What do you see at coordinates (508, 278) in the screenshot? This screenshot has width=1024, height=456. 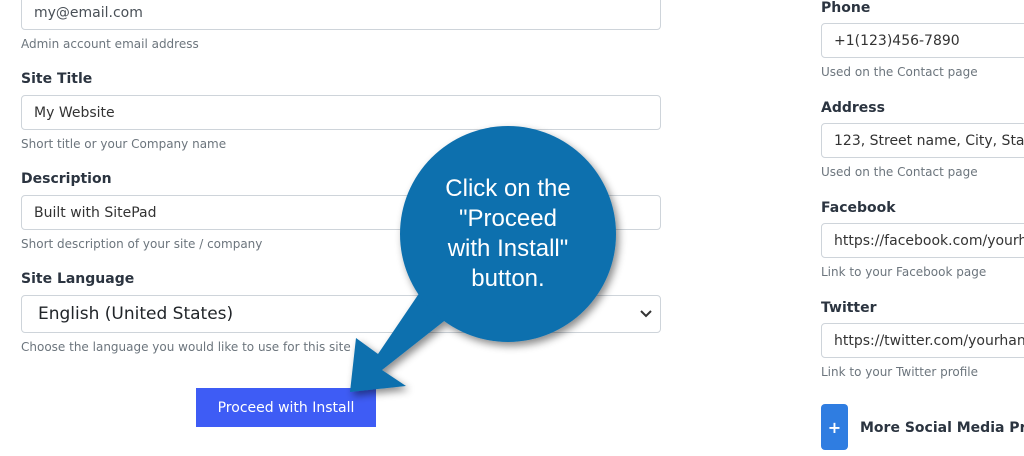 I see `callout-line-4: button.` at bounding box center [508, 278].